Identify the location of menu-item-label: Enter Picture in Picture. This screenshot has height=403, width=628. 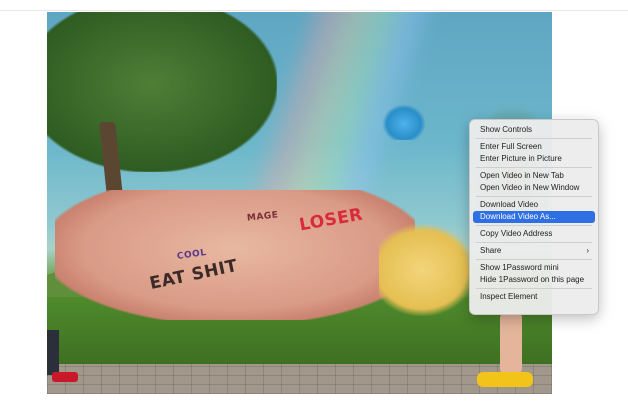
(521, 158).